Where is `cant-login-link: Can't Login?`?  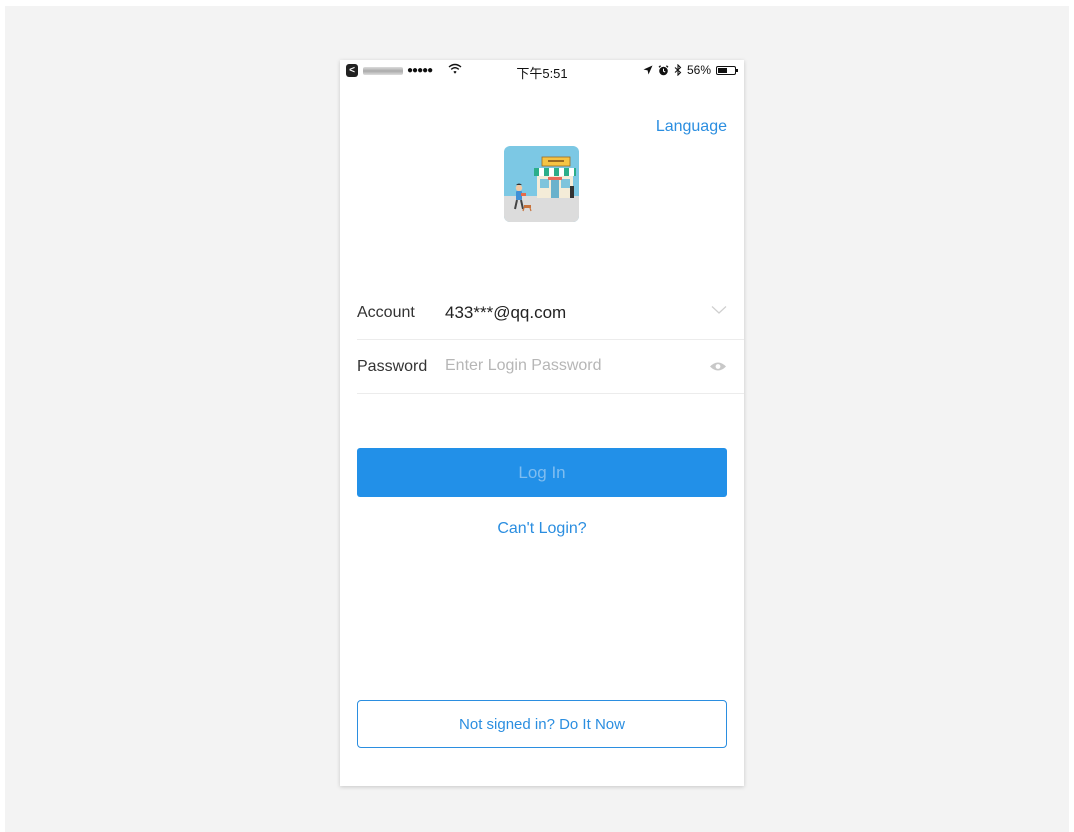 cant-login-link: Can't Login? is located at coordinates (542, 529).